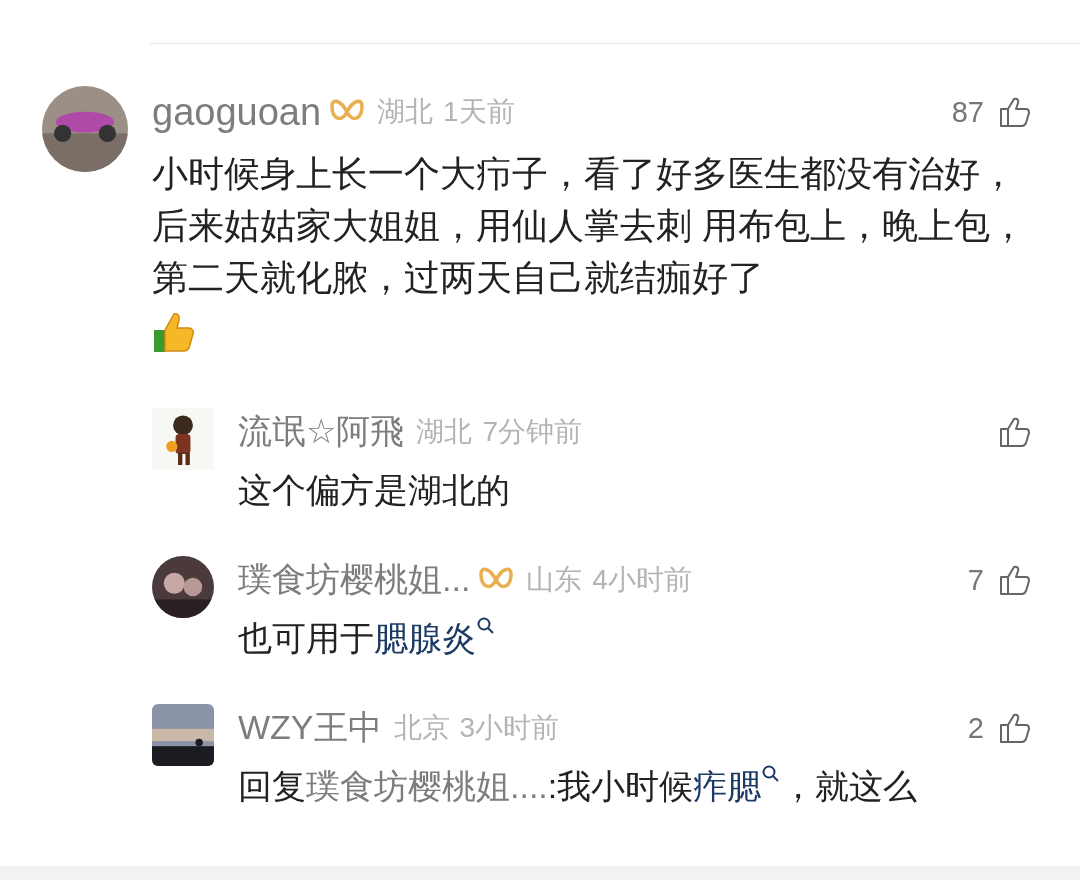 The height and width of the screenshot is (880, 1080). I want to click on like-count: 7, so click(975, 580).